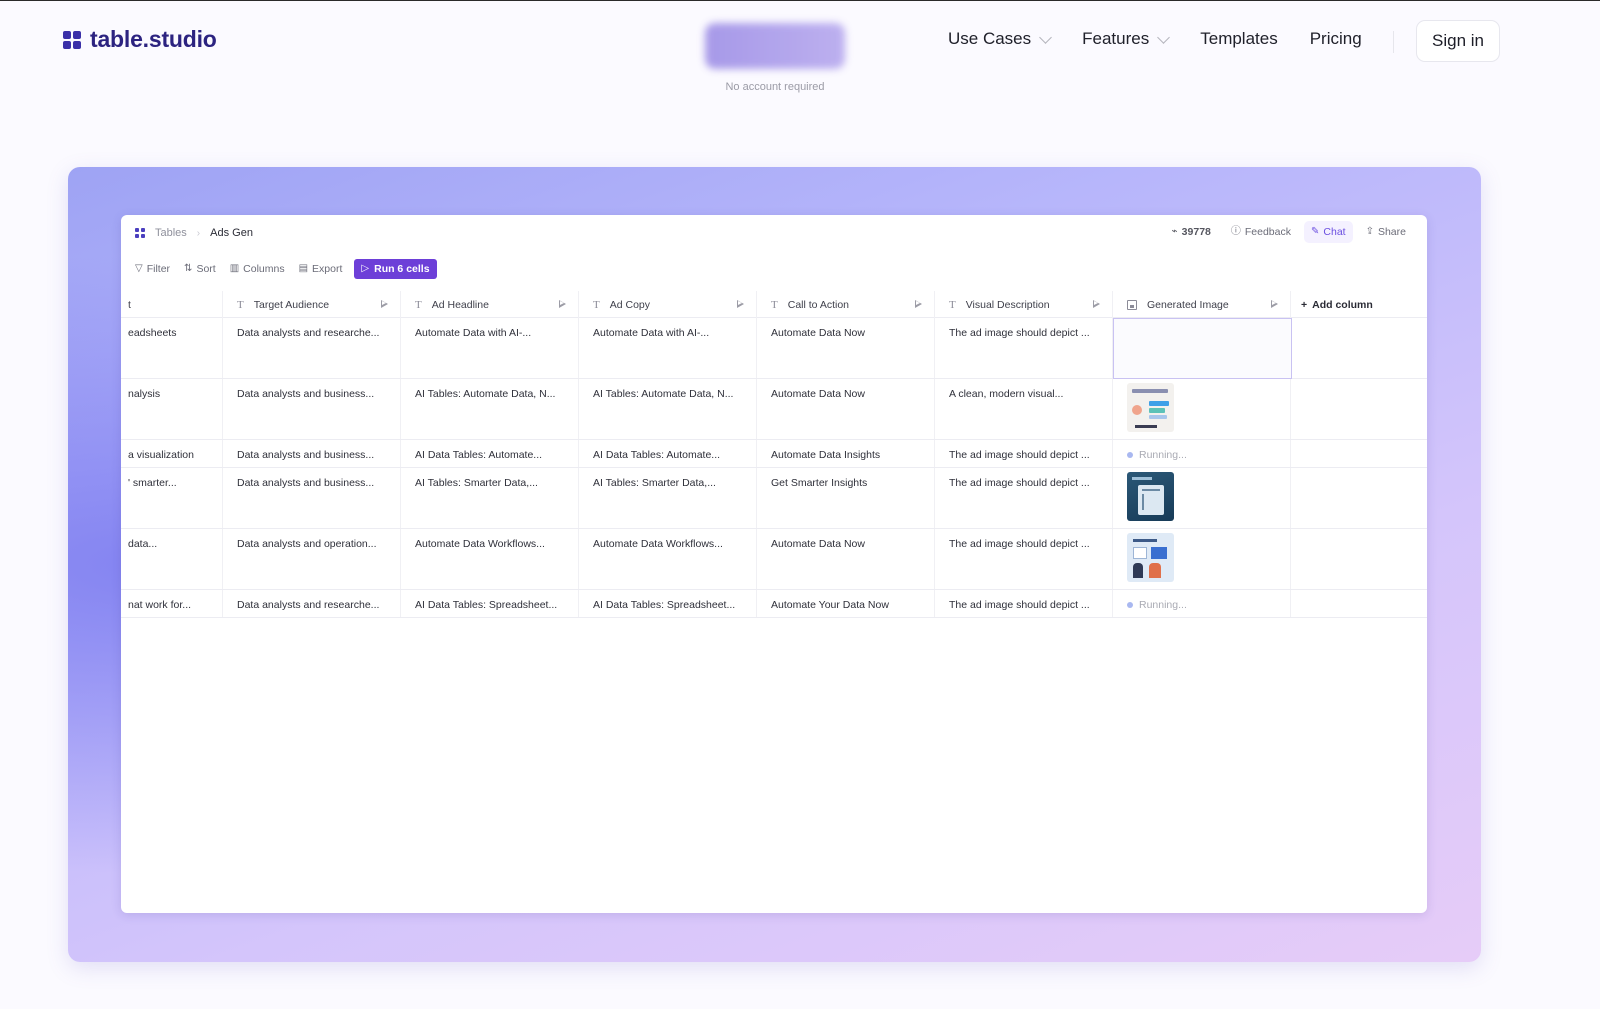  I want to click on run-cells-button: ▷ Run 6 cells, so click(395, 269).